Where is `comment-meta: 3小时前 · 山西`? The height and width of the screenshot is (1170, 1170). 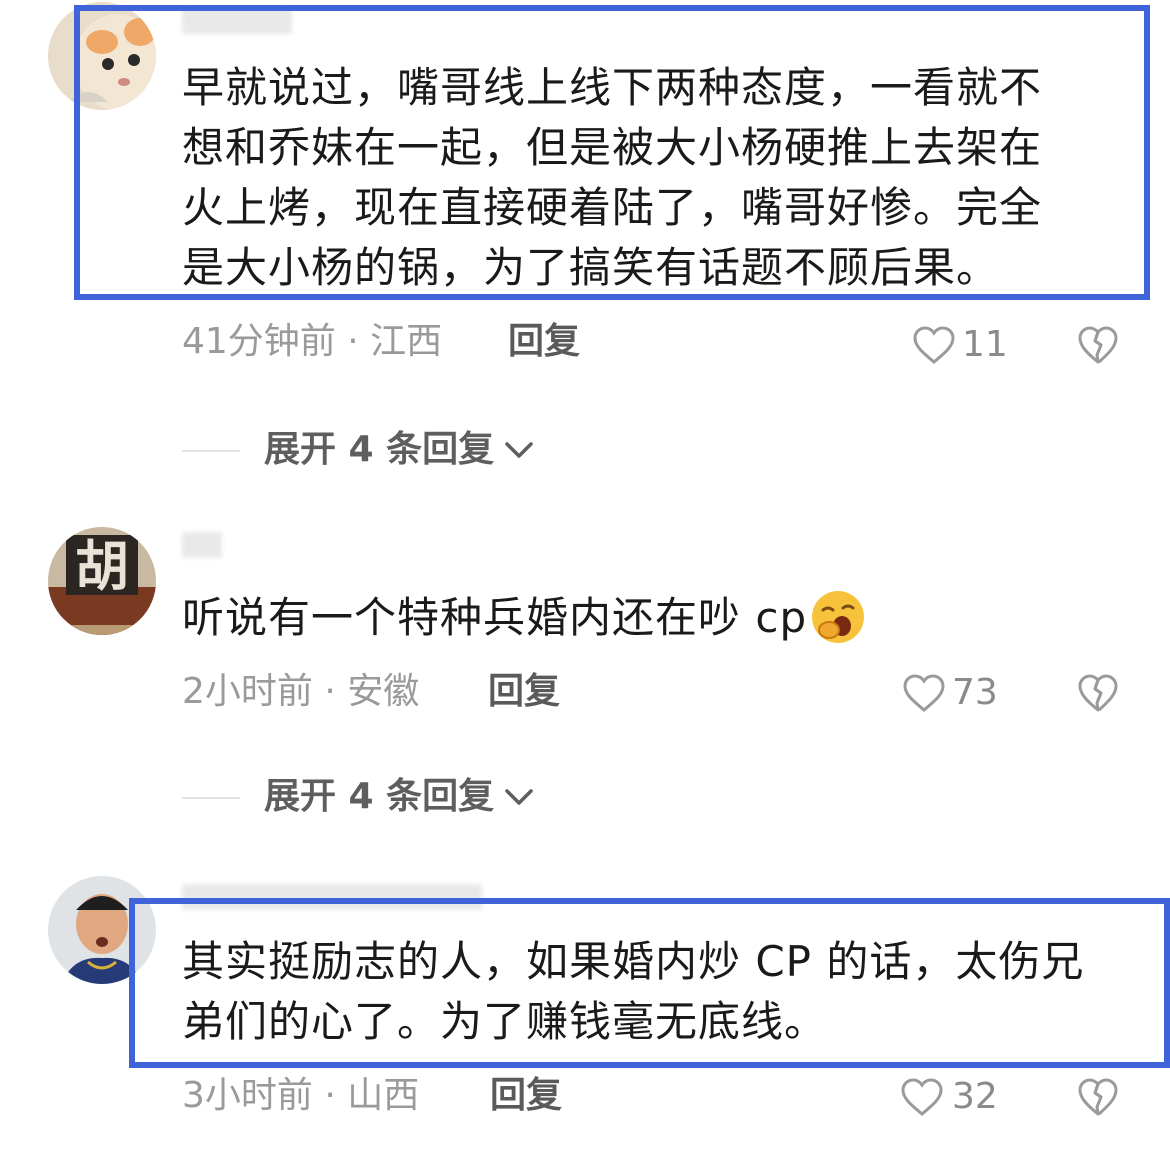
comment-meta: 3小时前 · 山西 is located at coordinates (301, 1095).